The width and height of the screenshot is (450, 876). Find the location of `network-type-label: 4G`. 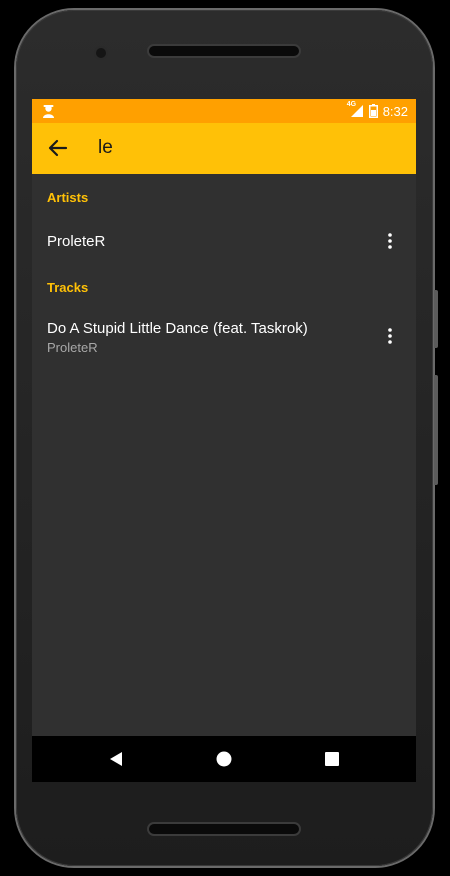

network-type-label: 4G is located at coordinates (351, 104).